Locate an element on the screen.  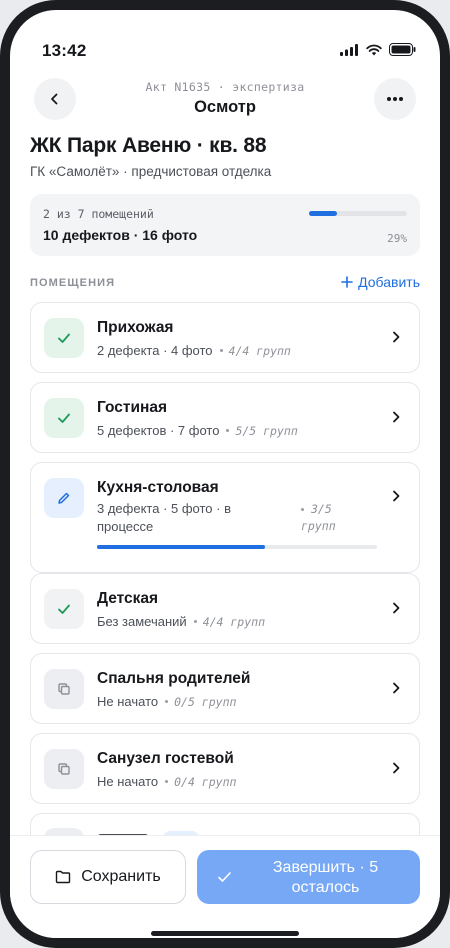
nav-header: Акт N1635 · экспертиза Осмотр is located at coordinates (225, 99).